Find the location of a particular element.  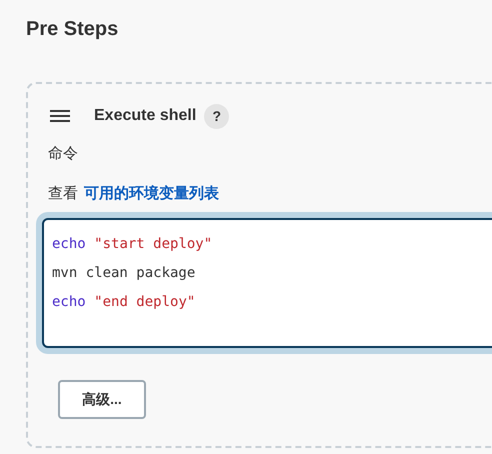

section-title: Pre Steps is located at coordinates (73, 29).